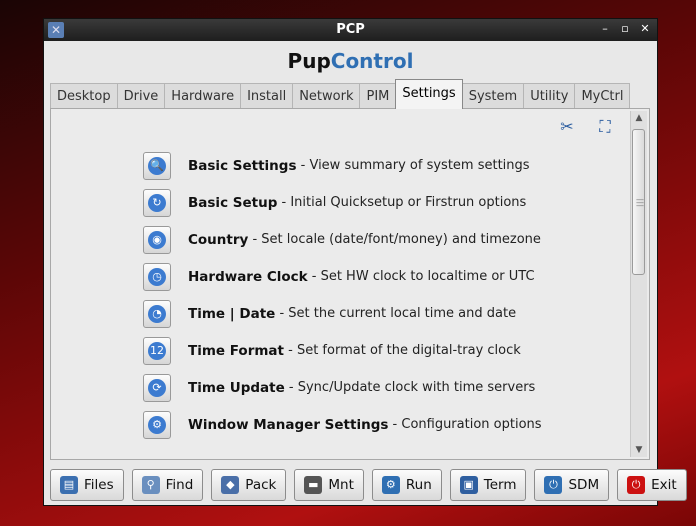 The width and height of the screenshot is (696, 526). Describe the element at coordinates (378, 96) in the screenshot. I see `tab-pim: PIM` at that location.